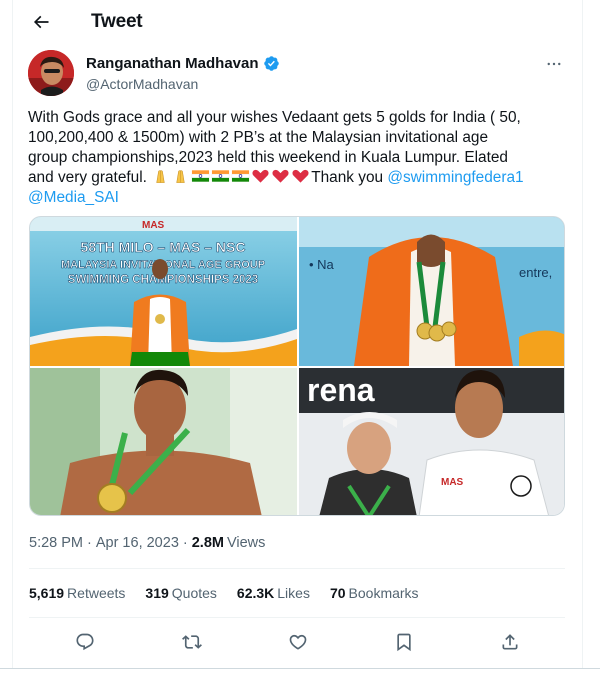 The height and width of the screenshot is (675, 600). What do you see at coordinates (302, 198) in the screenshot?
I see `tweet-line: @Media_SAI` at bounding box center [302, 198].